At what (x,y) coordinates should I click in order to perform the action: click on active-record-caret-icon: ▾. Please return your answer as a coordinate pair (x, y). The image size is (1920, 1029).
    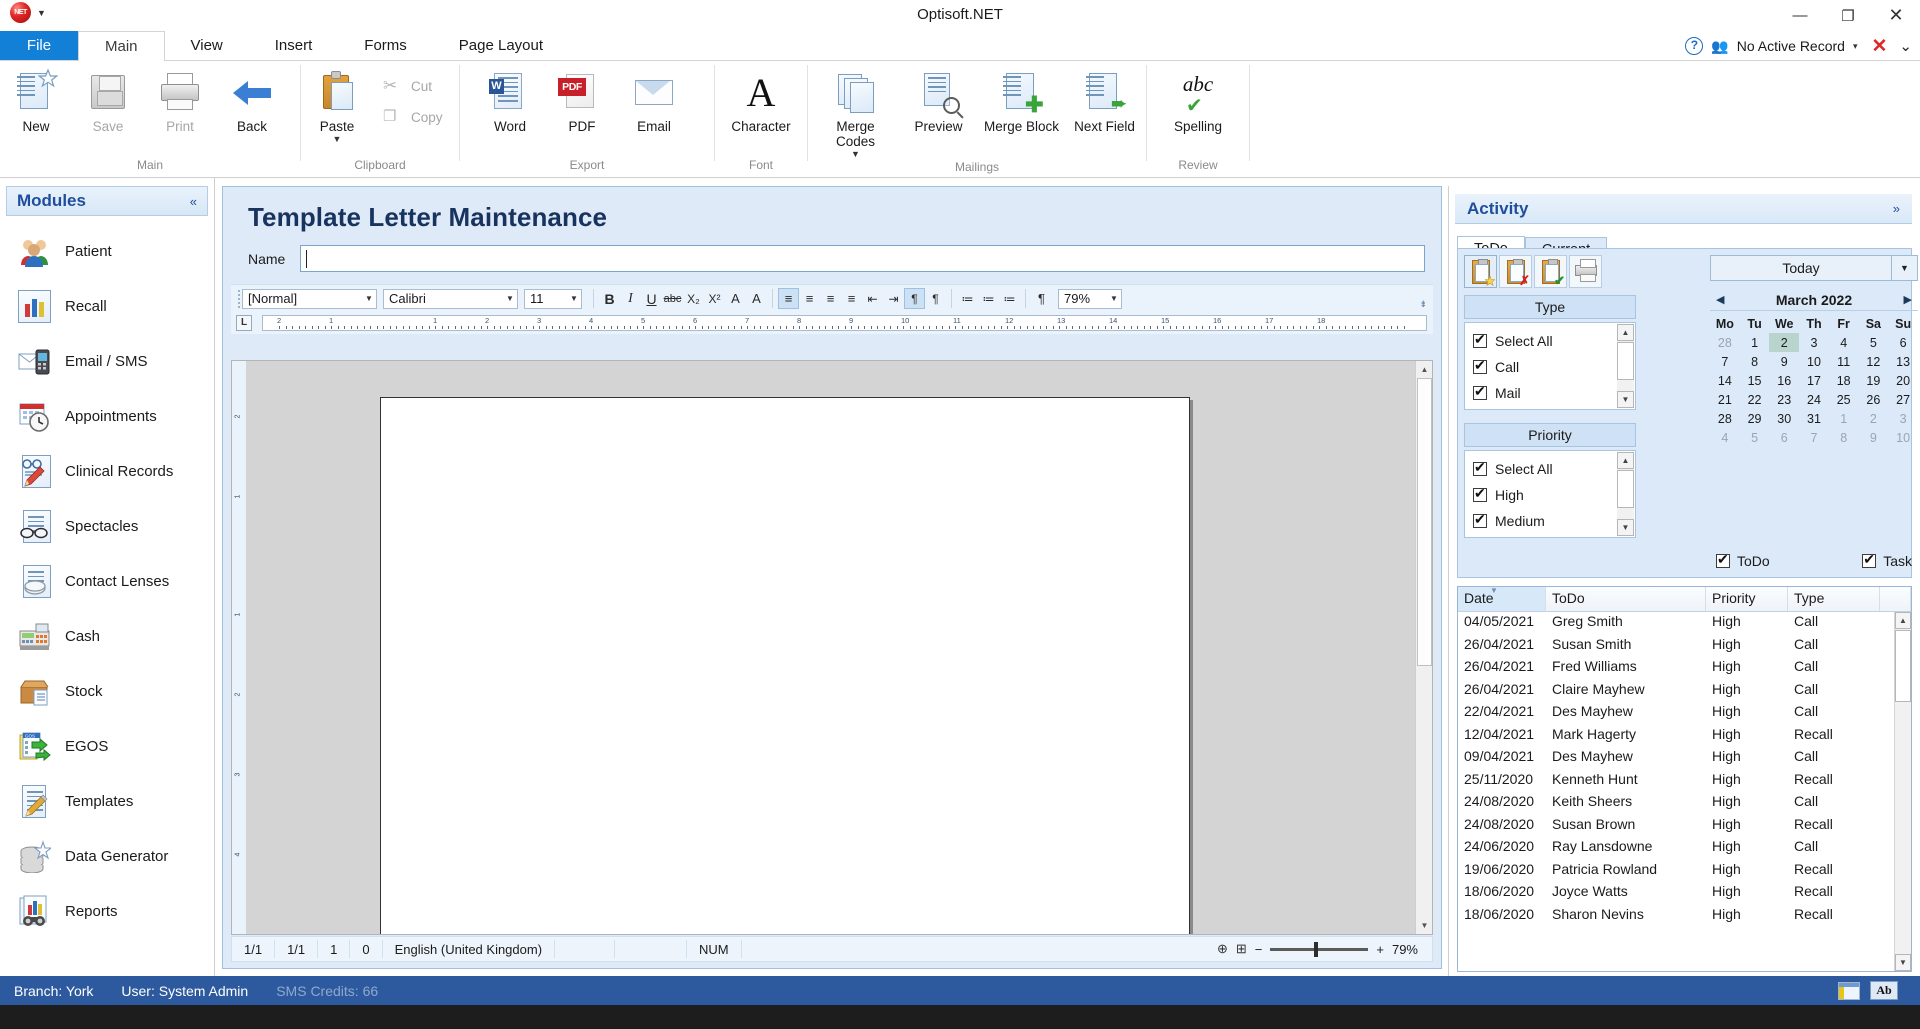
    Looking at the image, I should click on (1855, 46).